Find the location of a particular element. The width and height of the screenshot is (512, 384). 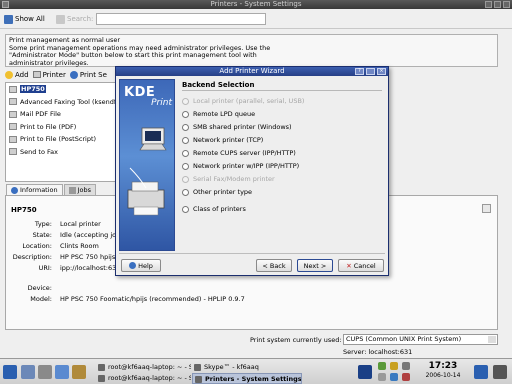

option-class-of-printers: Class of printers is located at coordinates (214, 209).